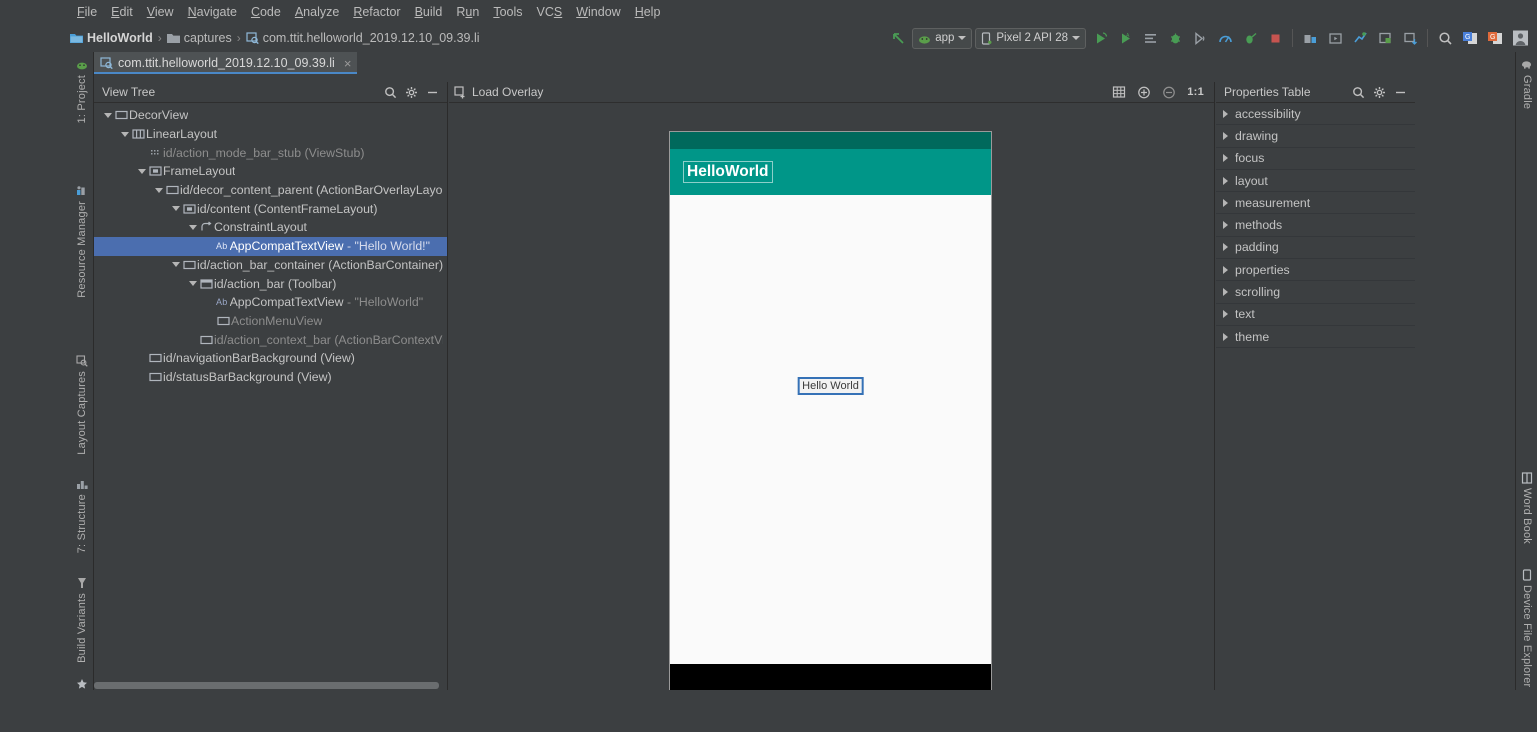 The width and height of the screenshot is (1537, 732). What do you see at coordinates (1030, 38) in the screenshot?
I see `device-selector: Pixel 2 API 28` at bounding box center [1030, 38].